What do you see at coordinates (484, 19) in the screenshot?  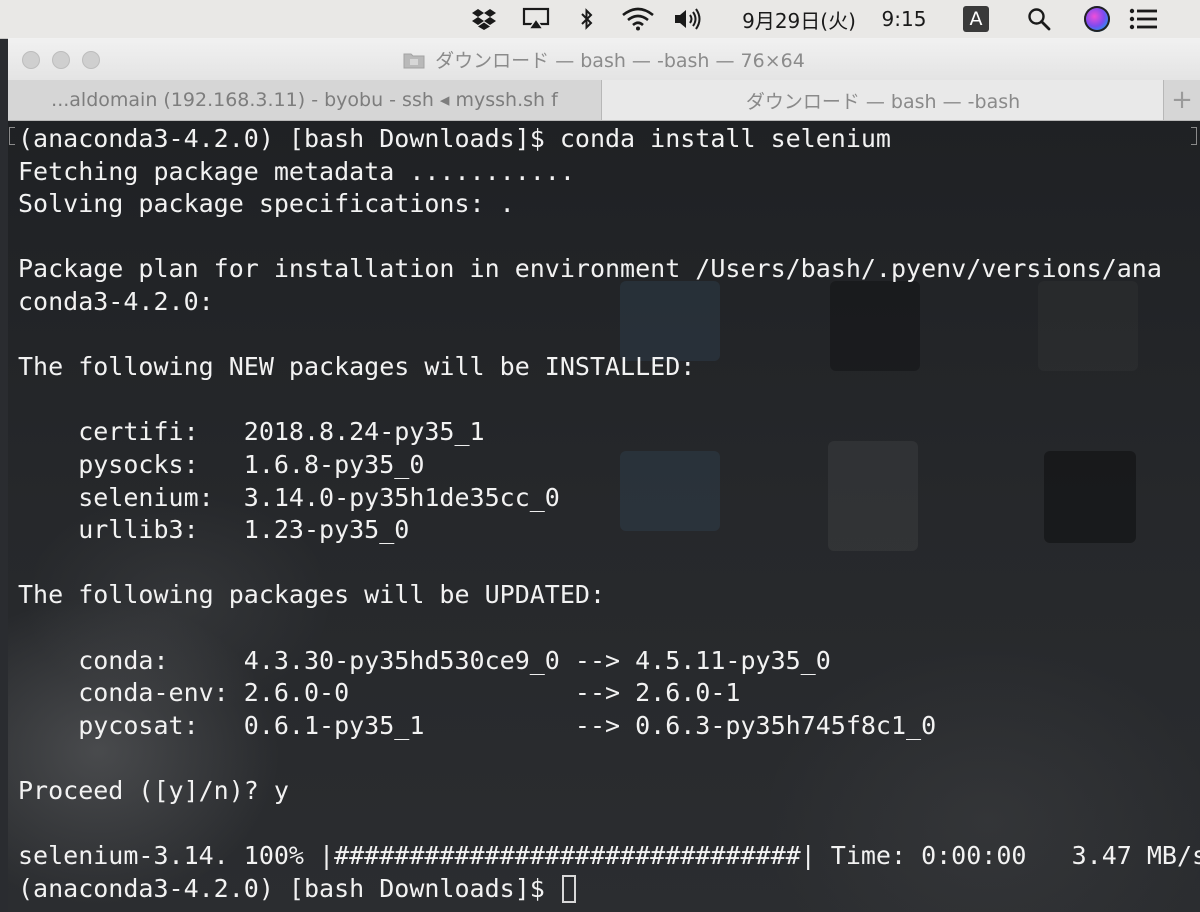 I see `dropbox-icon` at bounding box center [484, 19].